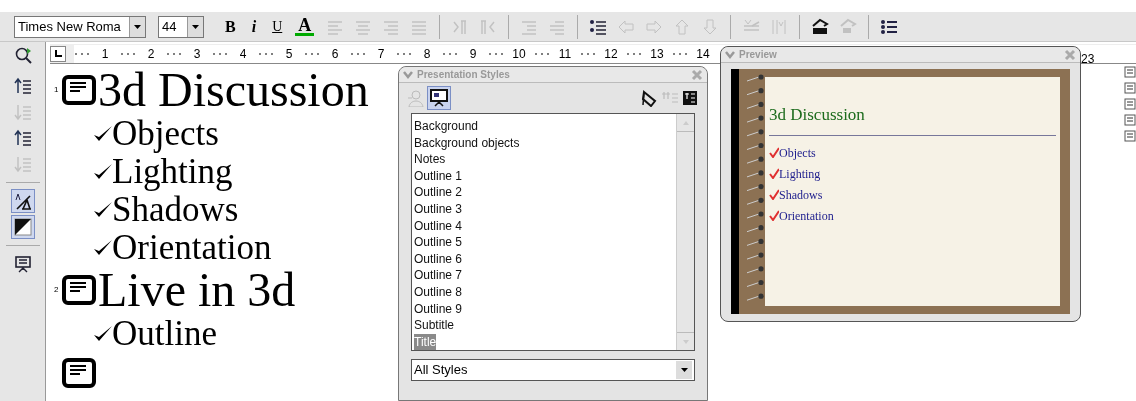 The image size is (1136, 401). Describe the element at coordinates (305, 26) in the screenshot. I see `font-color-button: A` at that location.